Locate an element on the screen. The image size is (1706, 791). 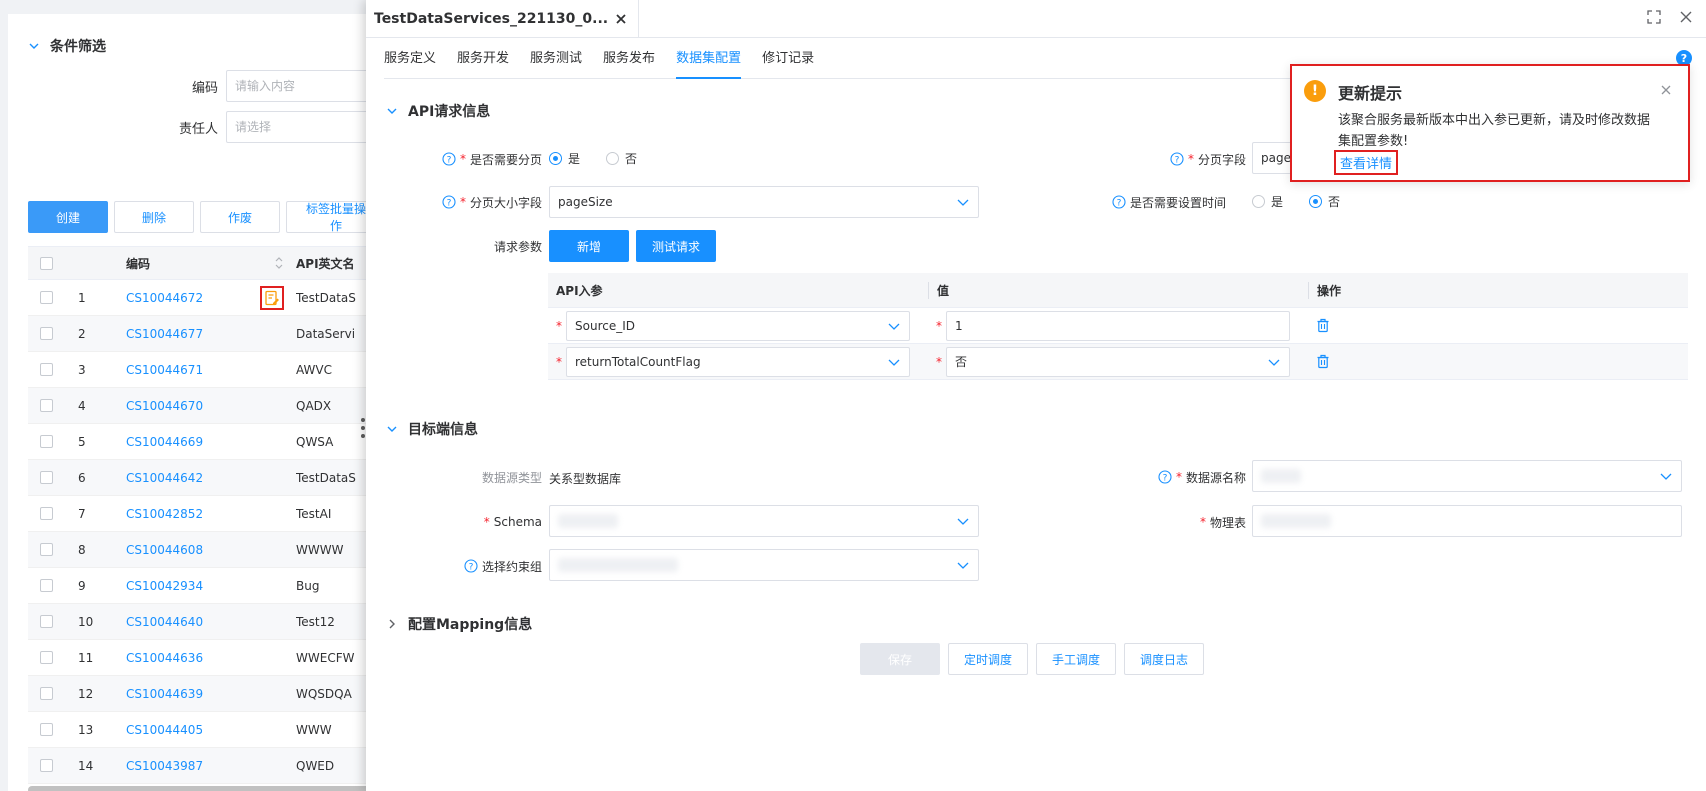
test-request-button: 测试请求 is located at coordinates (676, 246).